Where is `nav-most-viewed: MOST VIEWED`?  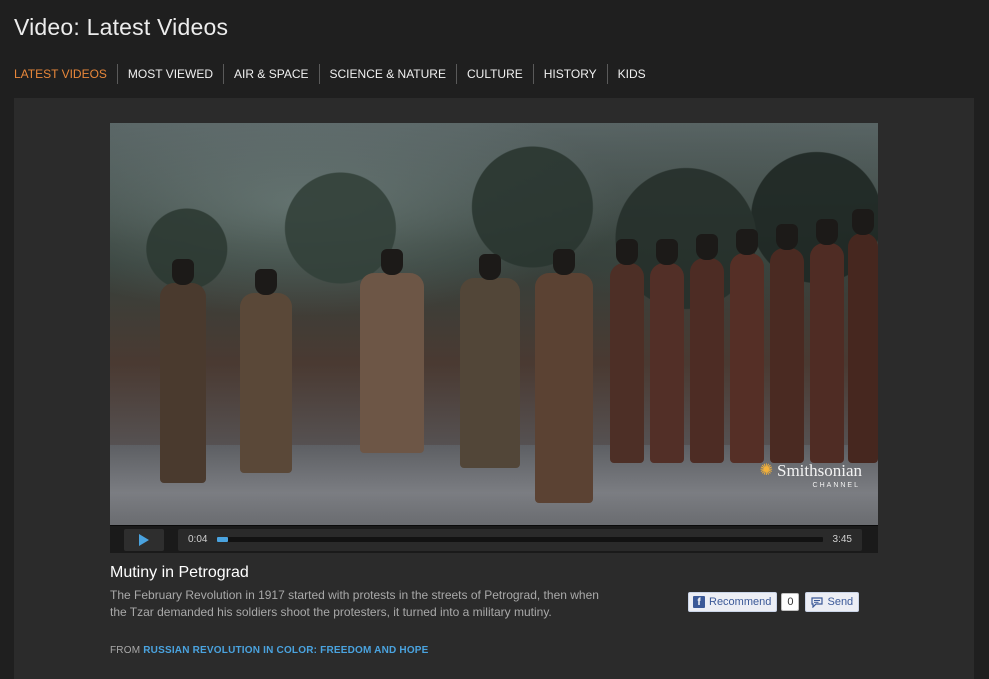
nav-most-viewed: MOST VIEWED is located at coordinates (169, 74).